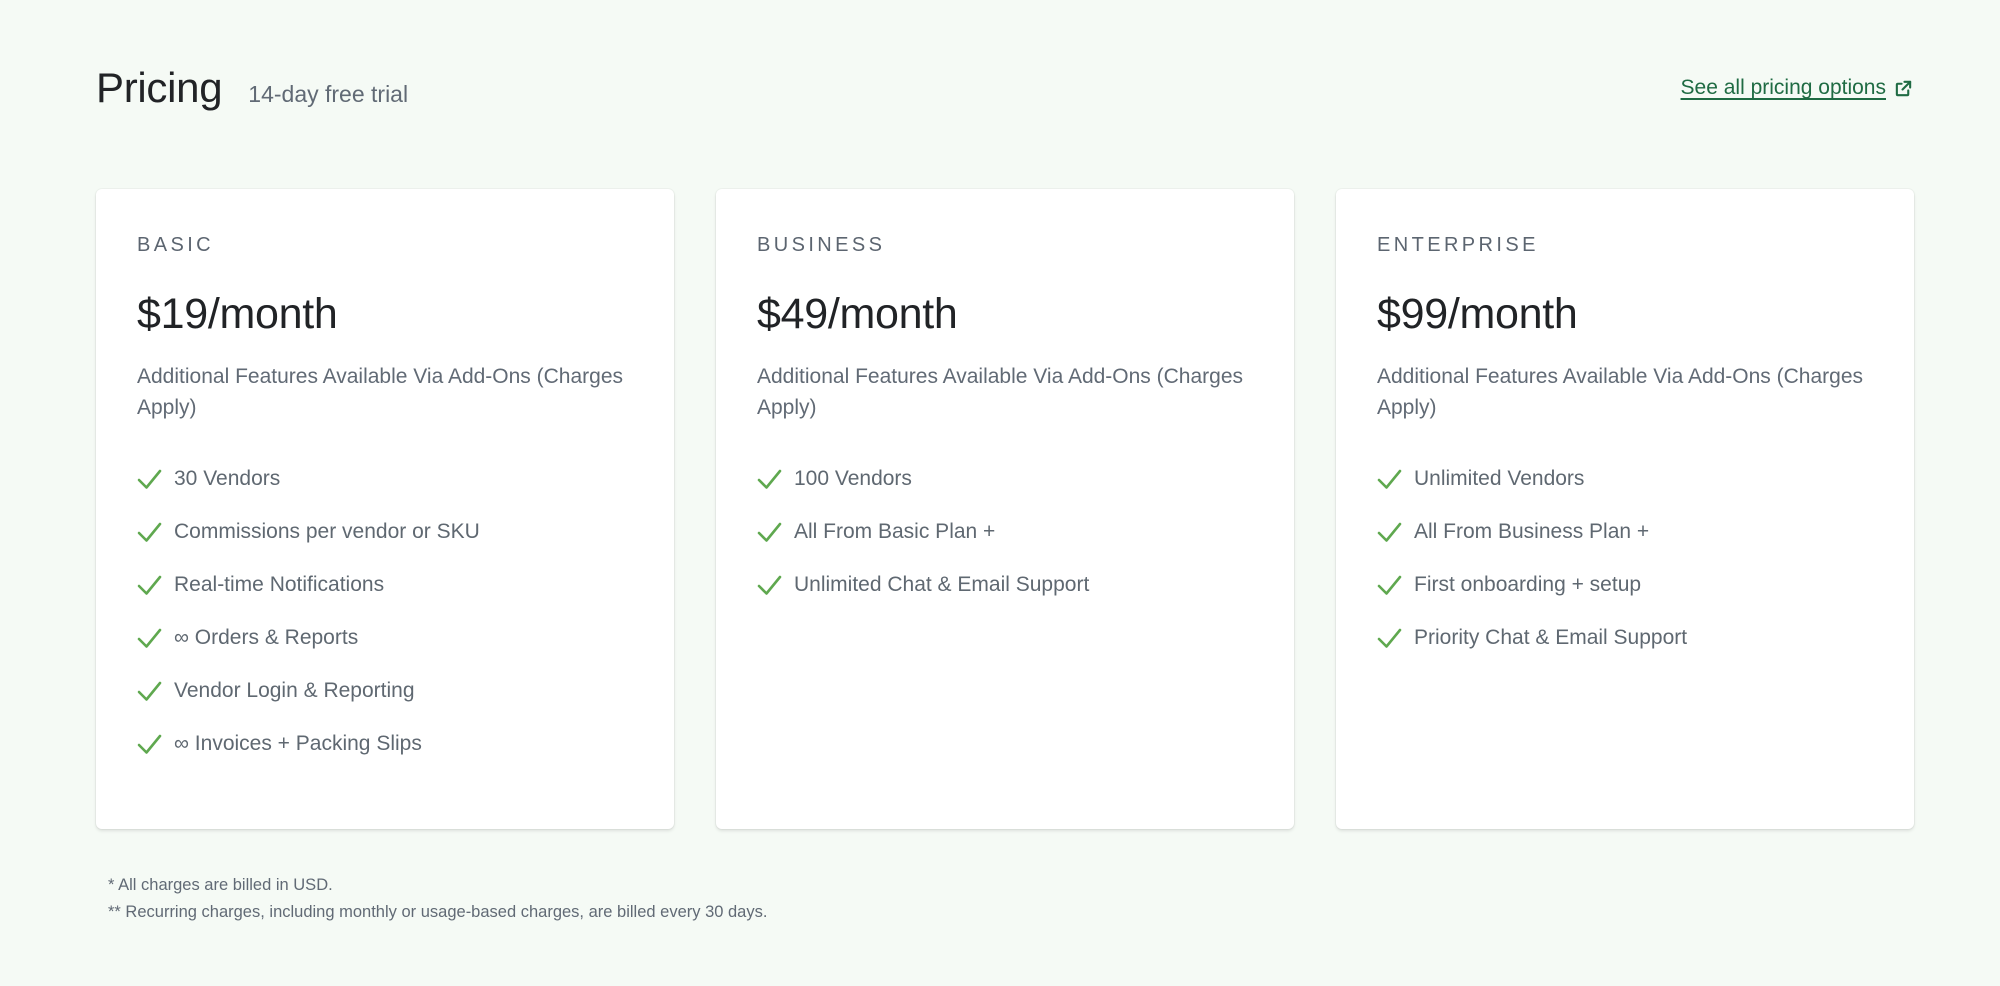 This screenshot has height=986, width=2000. Describe the element at coordinates (1458, 245) in the screenshot. I see `plan-name: ENTERPRISE` at that location.